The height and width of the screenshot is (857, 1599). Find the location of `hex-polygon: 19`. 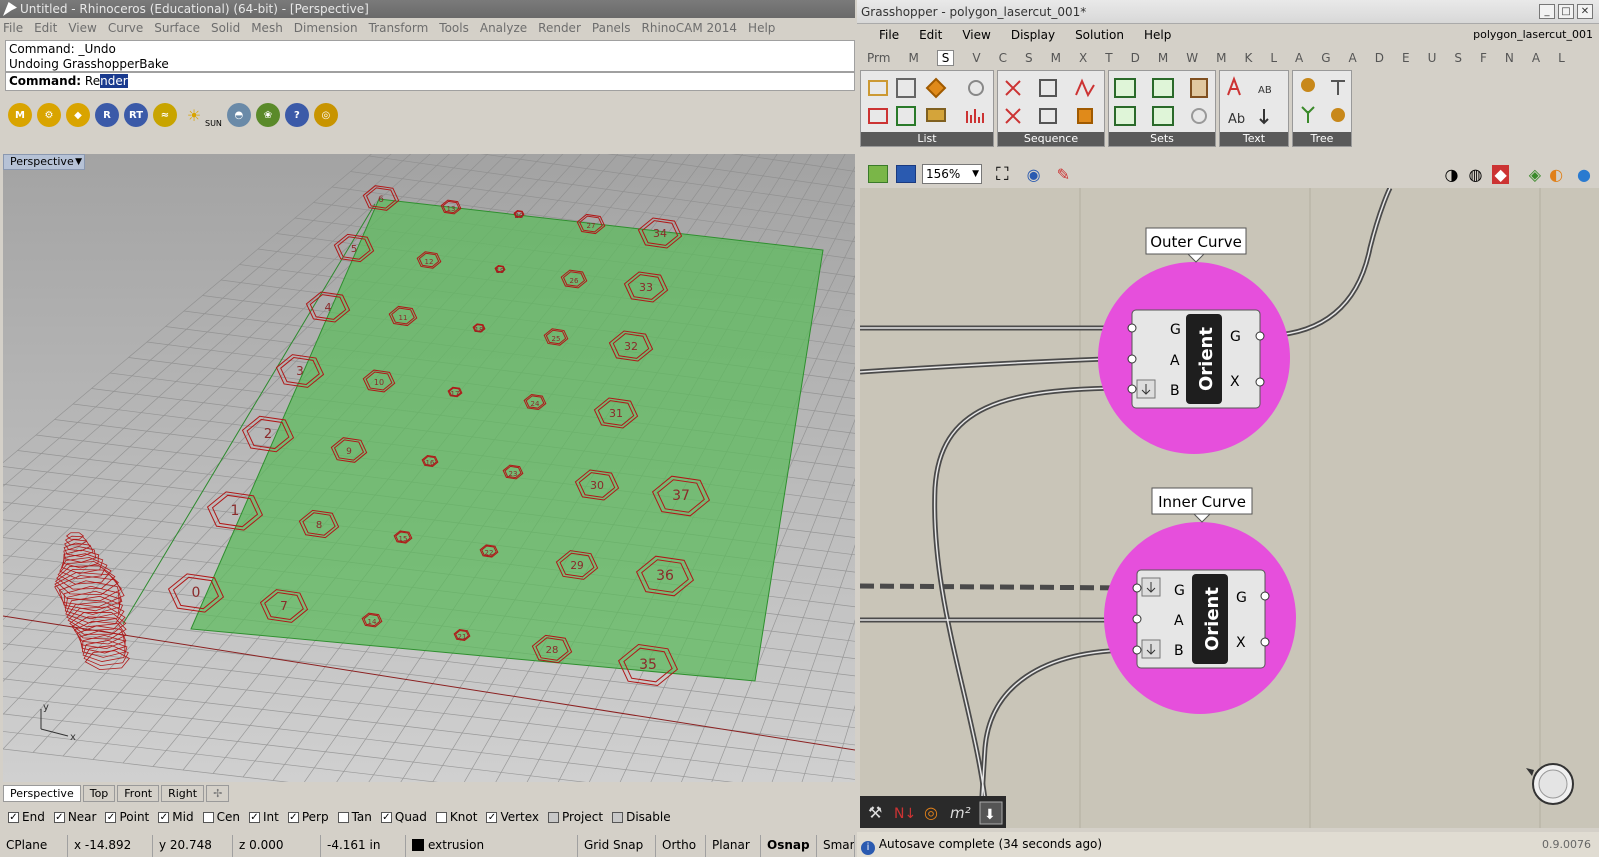

hex-polygon: 19 is located at coordinates (500, 270).